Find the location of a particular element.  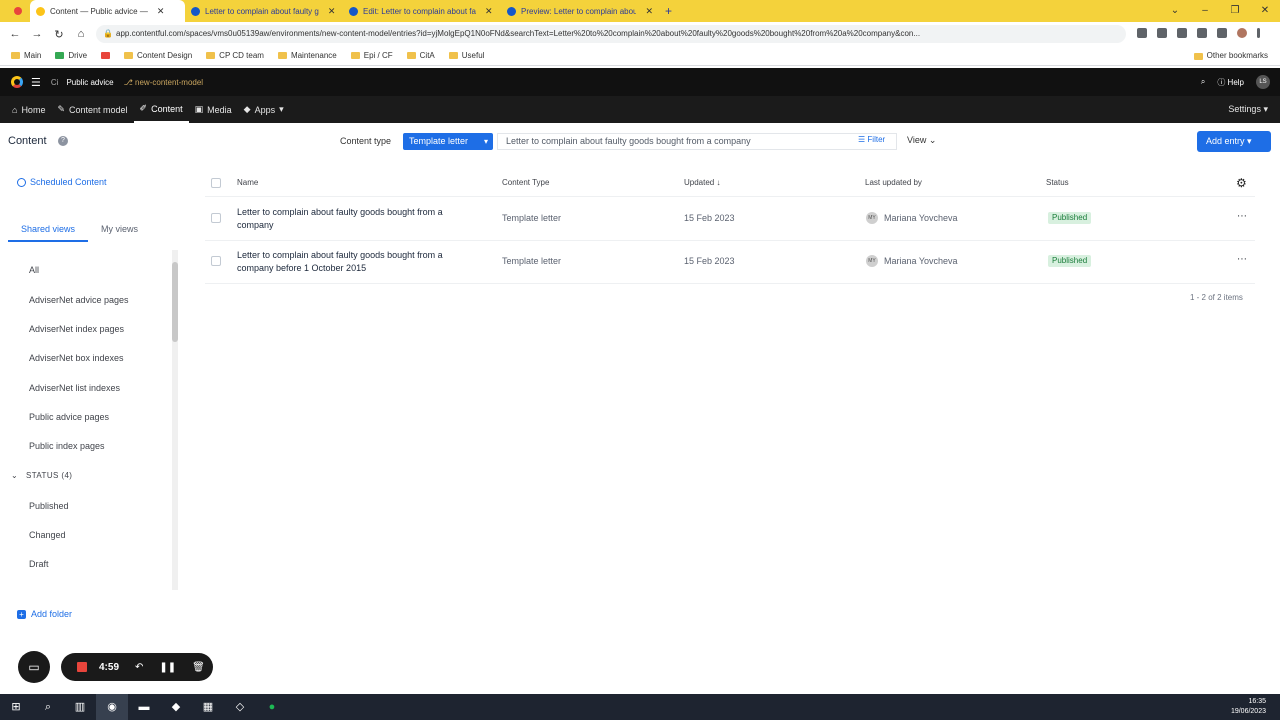

status-view-item: Published is located at coordinates (49, 506).